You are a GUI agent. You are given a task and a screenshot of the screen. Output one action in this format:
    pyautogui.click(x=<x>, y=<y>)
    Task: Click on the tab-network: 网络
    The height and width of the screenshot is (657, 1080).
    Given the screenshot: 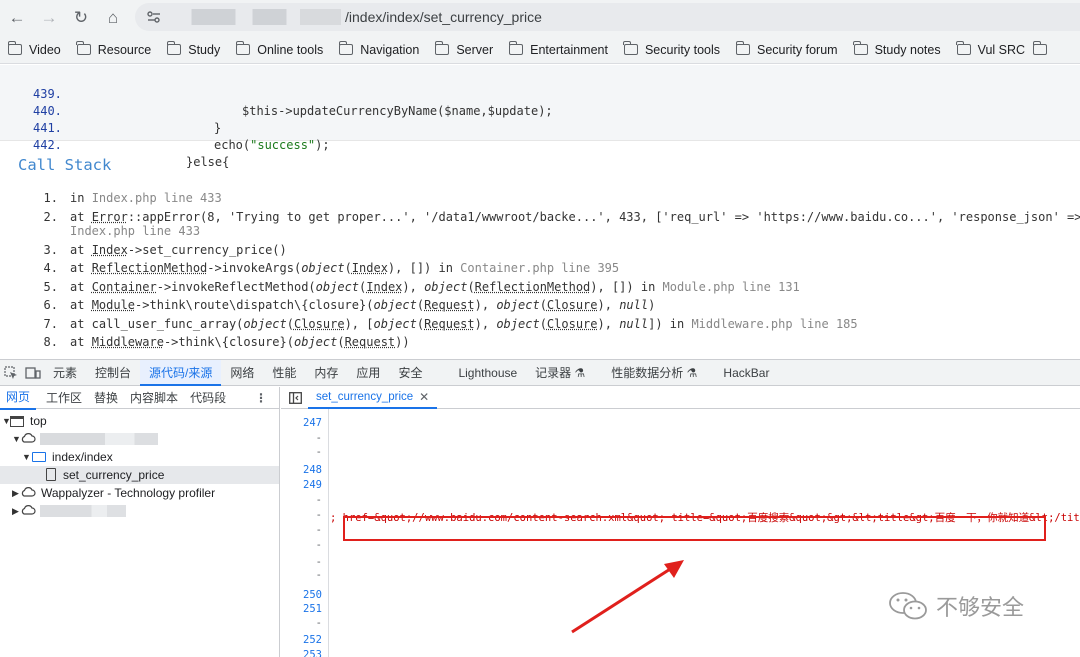 What is the action you would take?
    pyautogui.click(x=242, y=373)
    